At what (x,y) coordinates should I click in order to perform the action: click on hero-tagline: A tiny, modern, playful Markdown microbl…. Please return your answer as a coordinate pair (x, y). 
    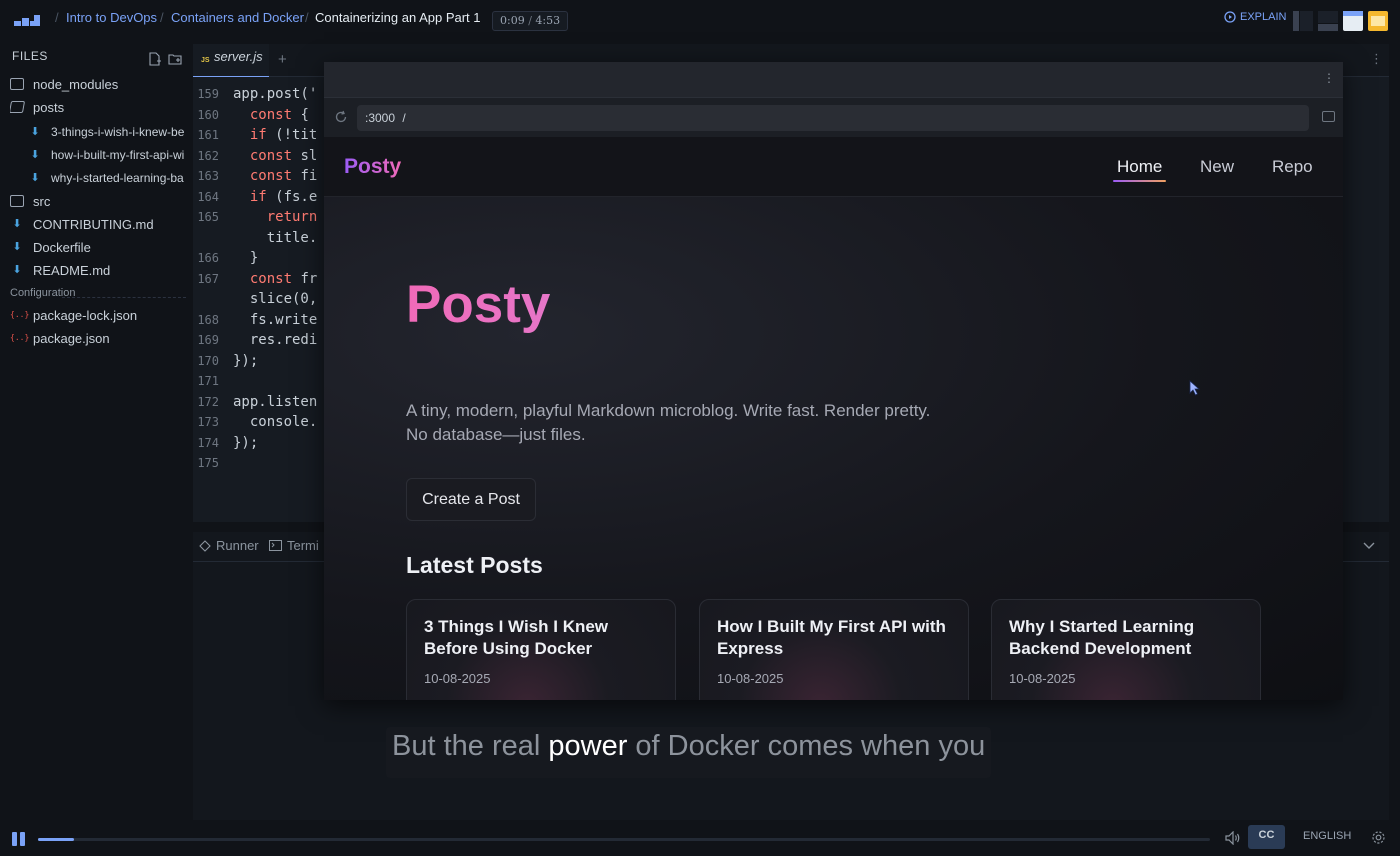
    Looking at the image, I should click on (668, 410).